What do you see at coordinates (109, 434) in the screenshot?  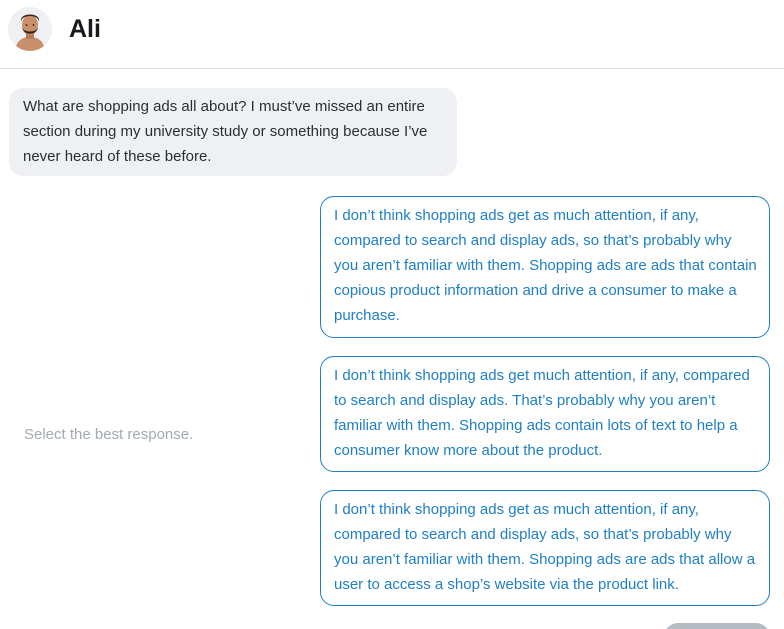 I see `response-prompt: Select the best response.` at bounding box center [109, 434].